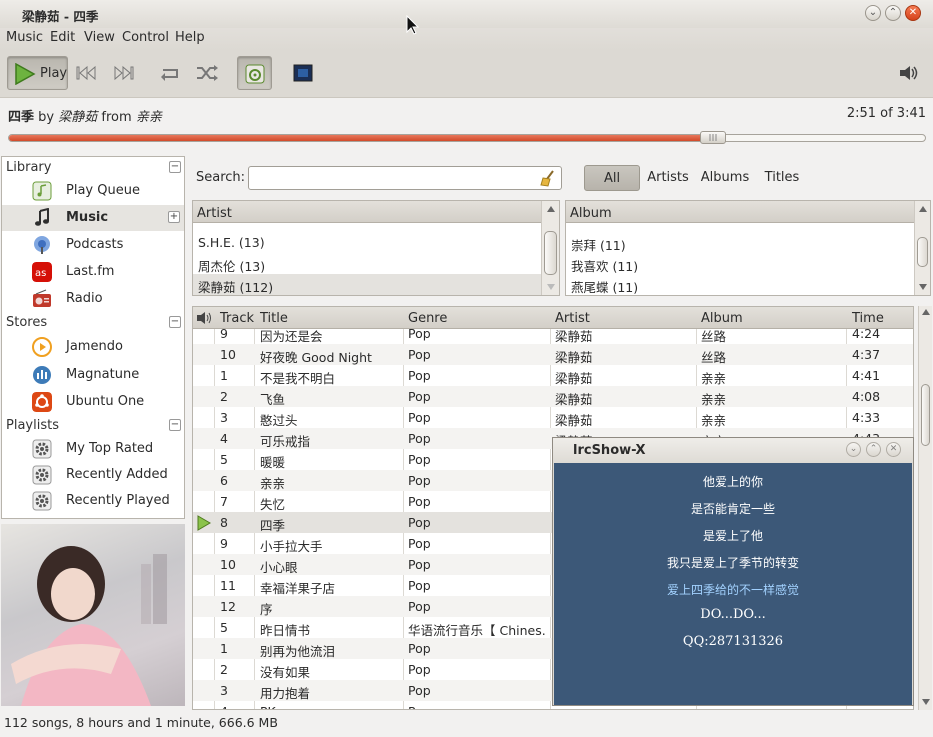 The image size is (933, 737). I want to click on cell-title: 序, so click(266, 609).